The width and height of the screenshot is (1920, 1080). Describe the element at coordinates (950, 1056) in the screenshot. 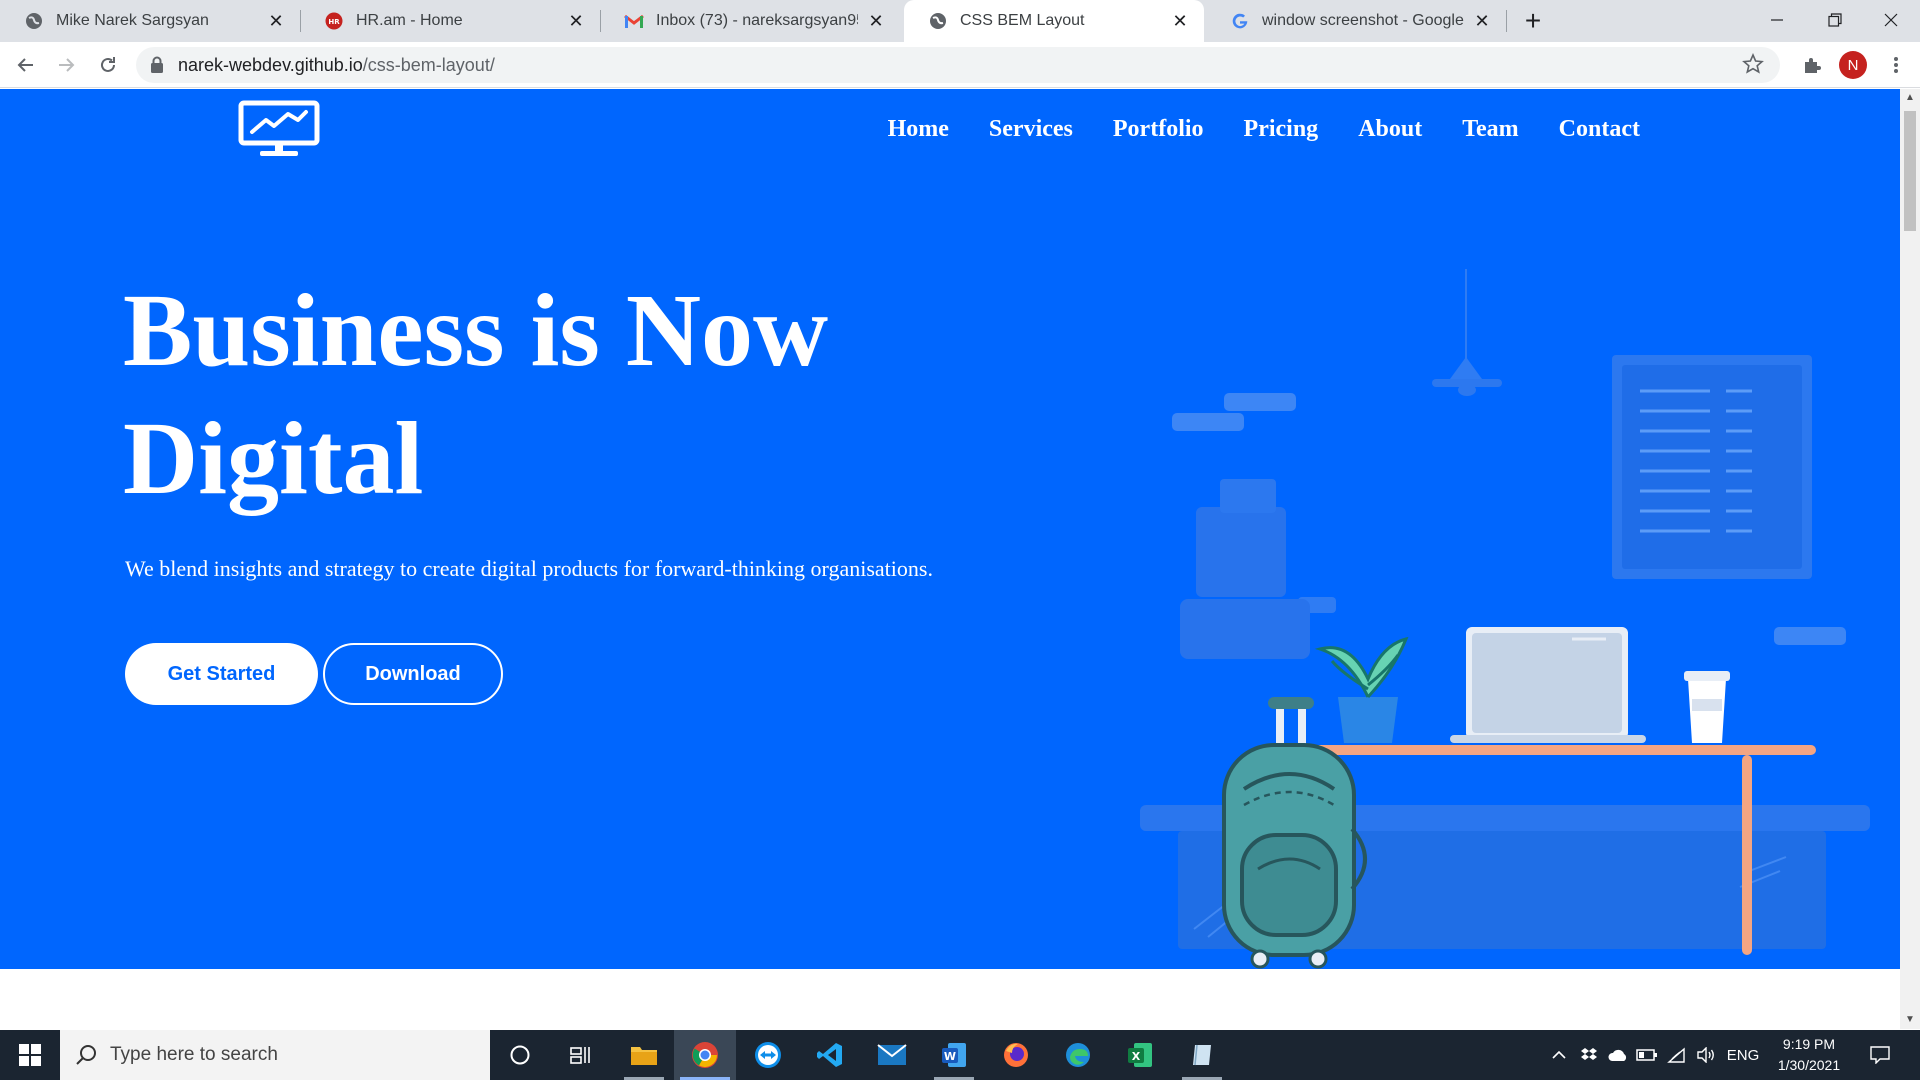

I see `svg-text: W` at that location.